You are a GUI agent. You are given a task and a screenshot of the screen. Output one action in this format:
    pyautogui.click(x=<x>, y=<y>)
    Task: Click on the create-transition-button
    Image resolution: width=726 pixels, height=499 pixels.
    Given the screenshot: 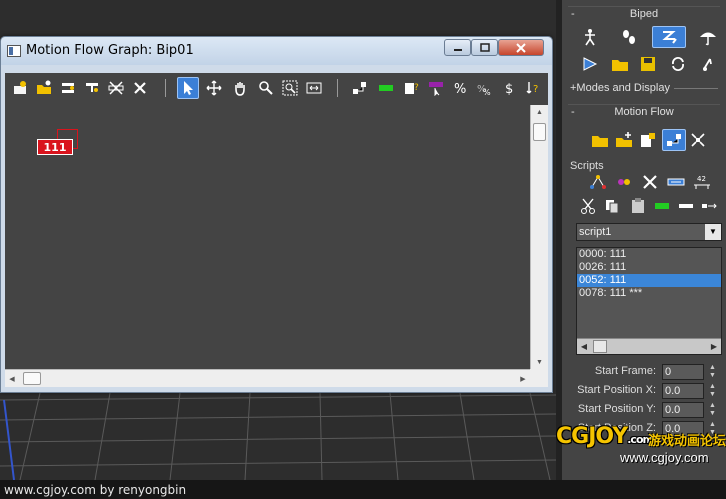 What is the action you would take?
    pyautogui.click(x=92, y=88)
    